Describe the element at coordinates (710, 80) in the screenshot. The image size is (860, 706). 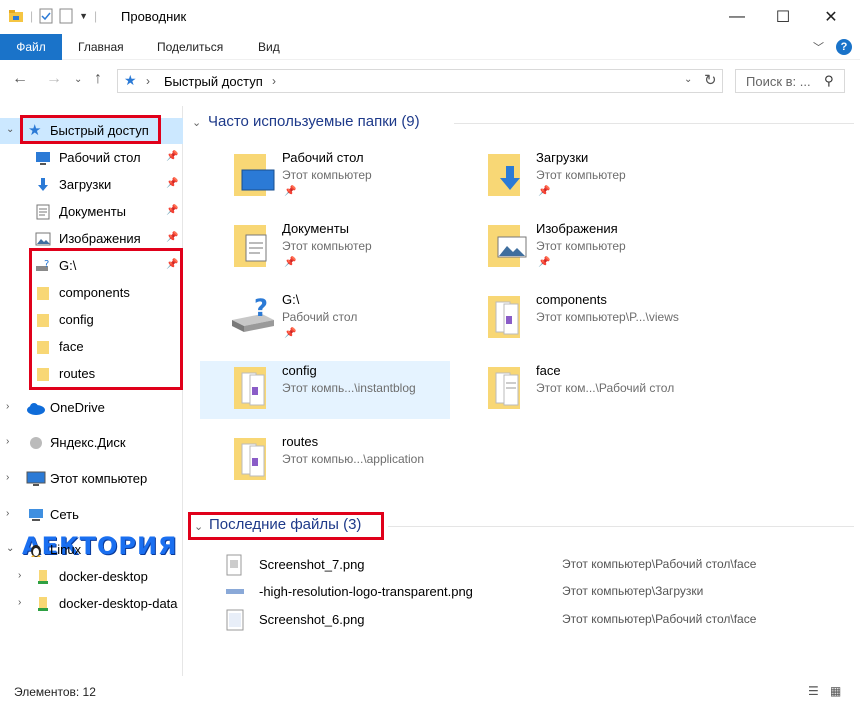
I see `refresh-icon: ↻` at that location.